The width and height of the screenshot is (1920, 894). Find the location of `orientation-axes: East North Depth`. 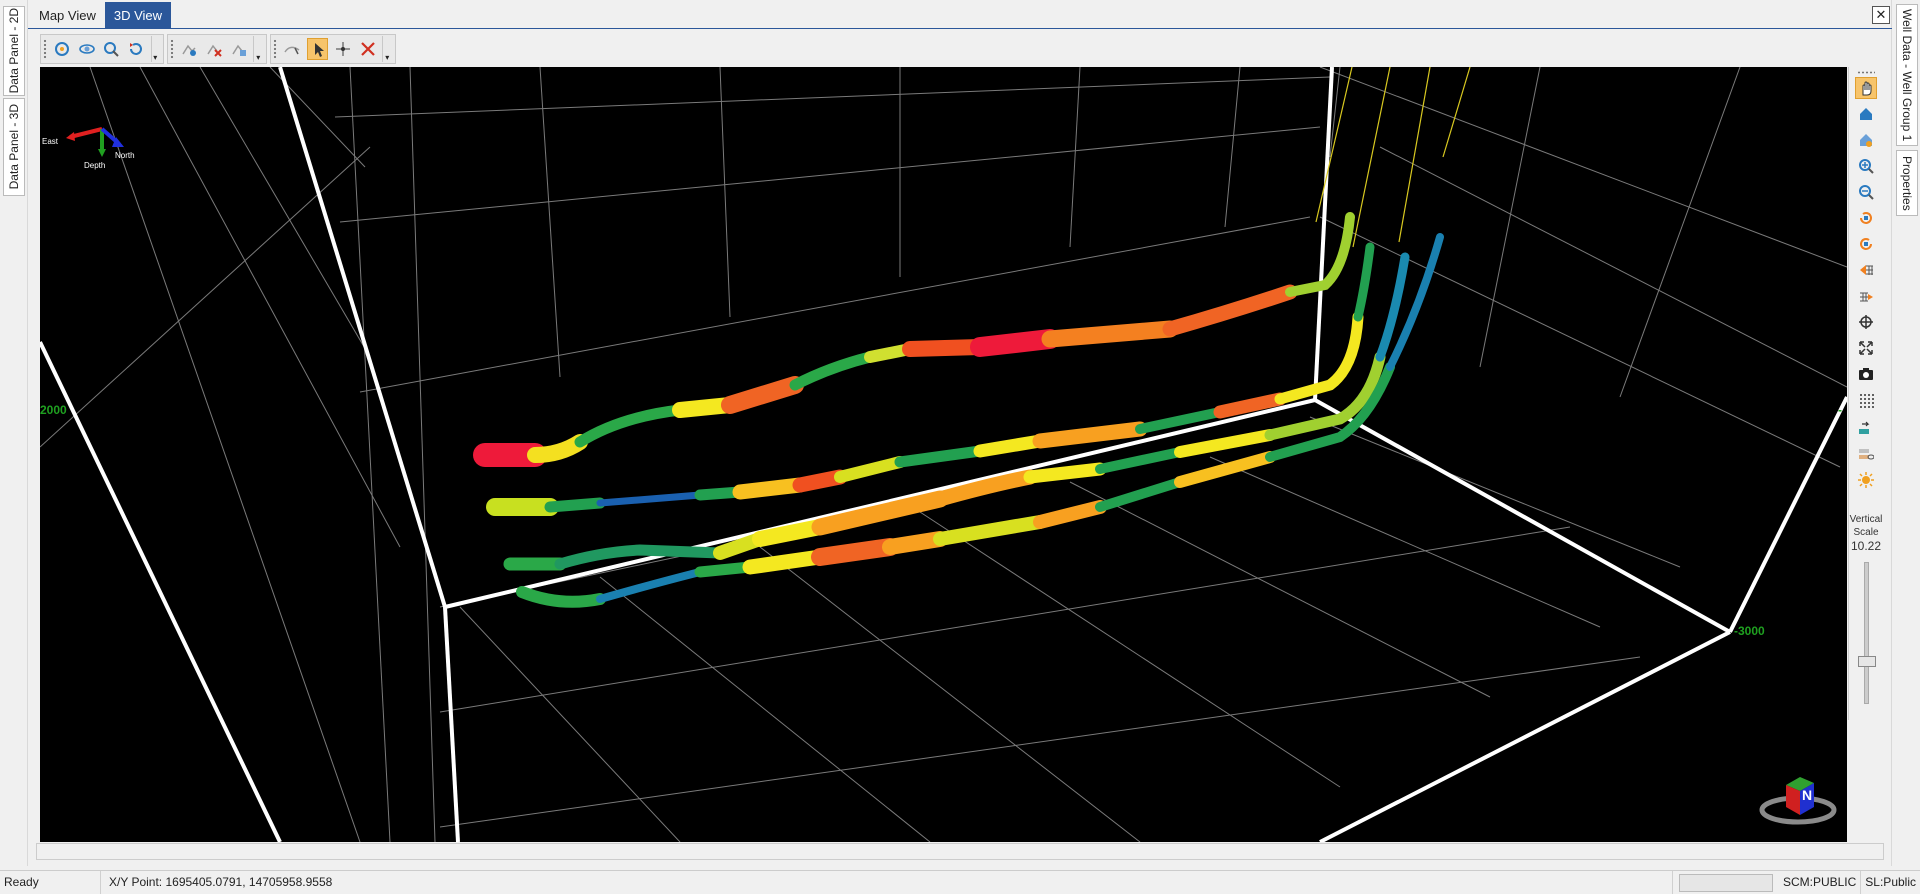

orientation-axes: East North Depth is located at coordinates (100, 147).